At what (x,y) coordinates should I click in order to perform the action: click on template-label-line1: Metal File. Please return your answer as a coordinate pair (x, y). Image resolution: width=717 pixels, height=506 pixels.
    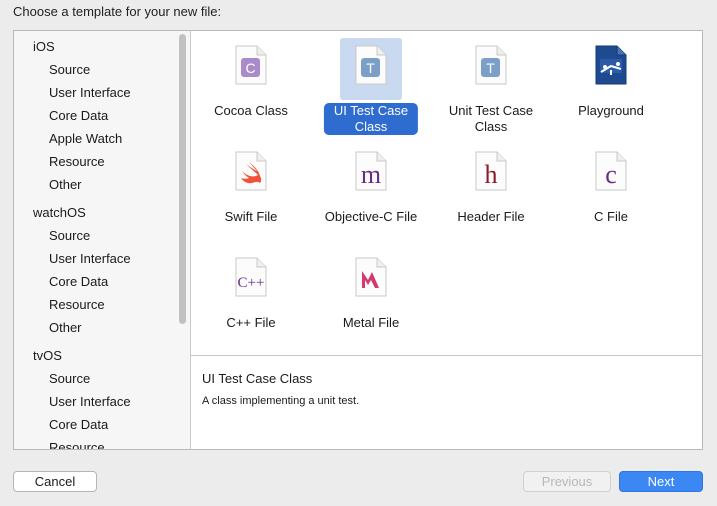
    Looking at the image, I should click on (371, 322).